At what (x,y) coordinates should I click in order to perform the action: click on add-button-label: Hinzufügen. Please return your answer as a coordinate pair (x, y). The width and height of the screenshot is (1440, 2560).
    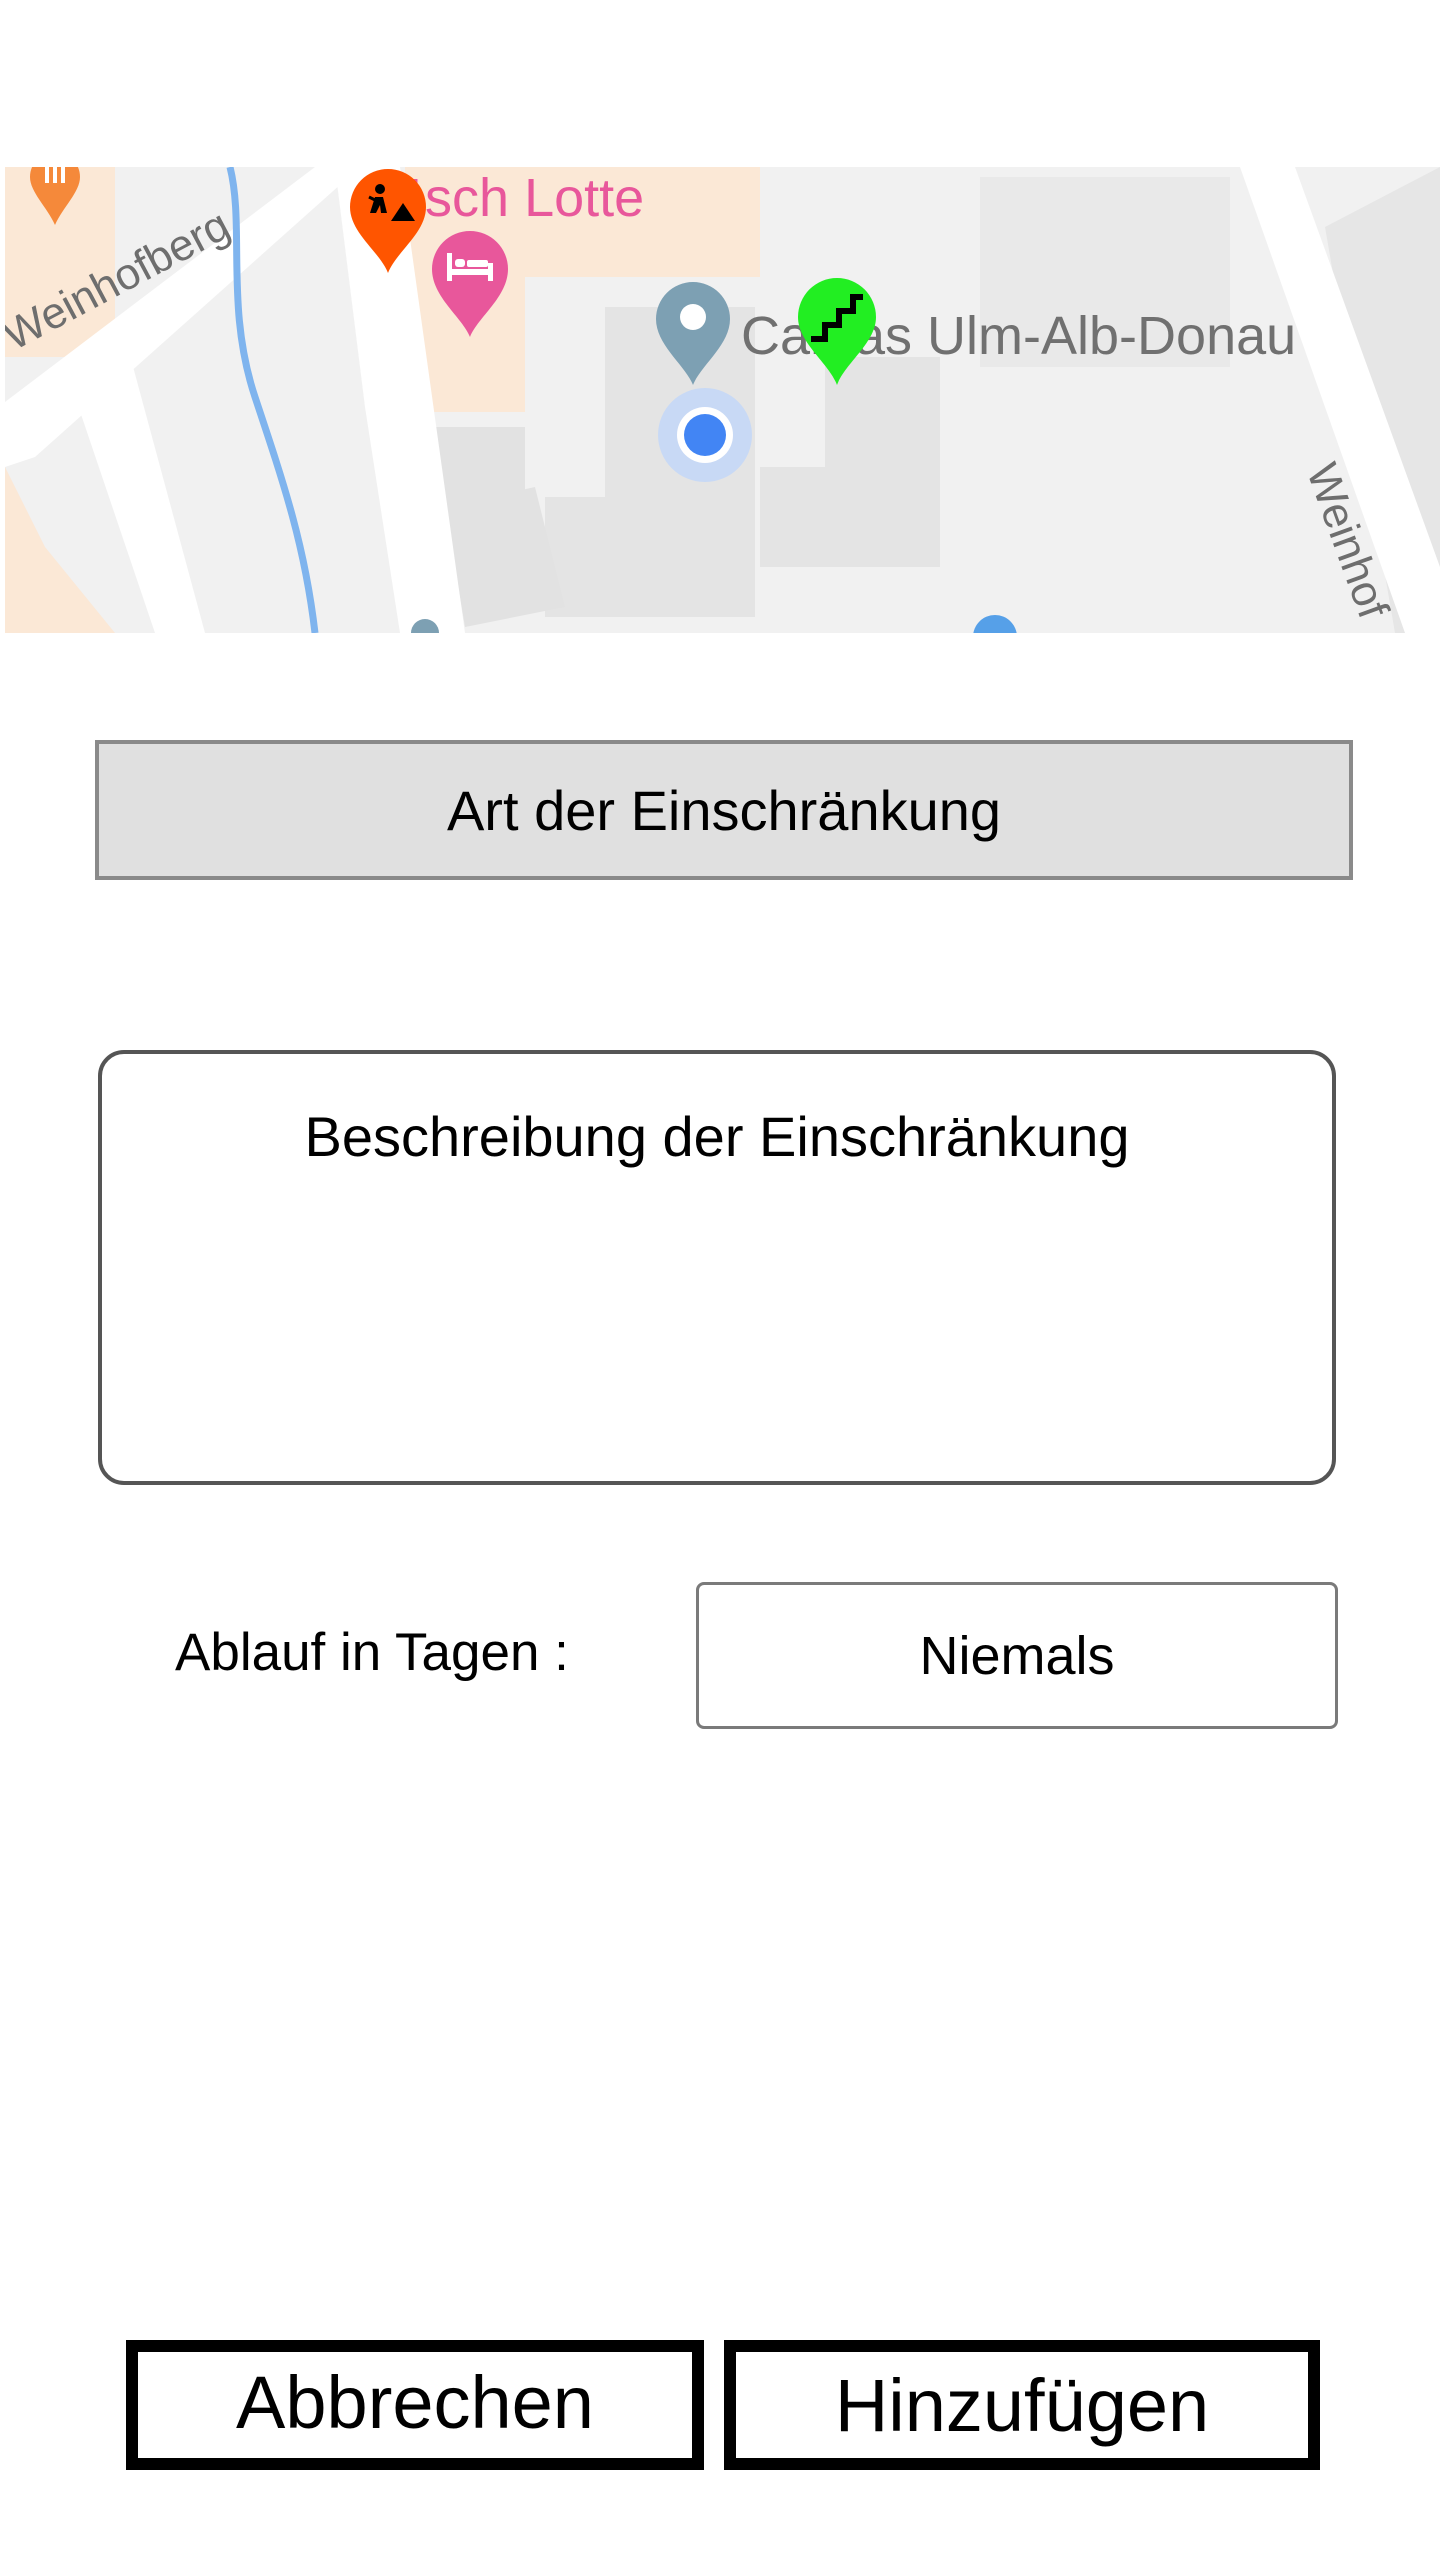
    Looking at the image, I should click on (1022, 2405).